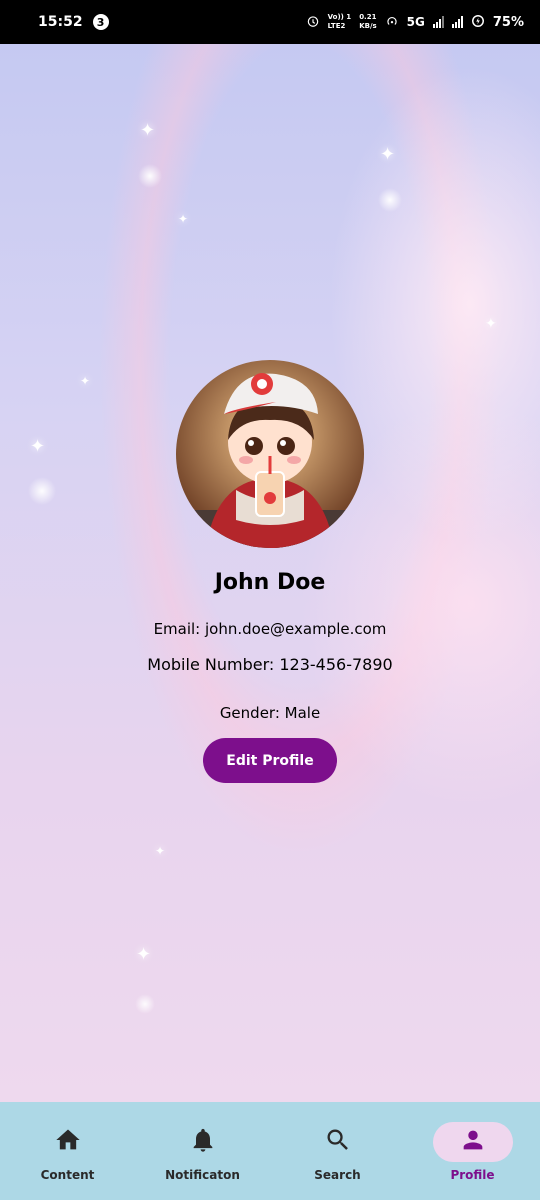 This screenshot has width=540, height=1200. What do you see at coordinates (67, 1175) in the screenshot?
I see `nav-label-content: Content` at bounding box center [67, 1175].